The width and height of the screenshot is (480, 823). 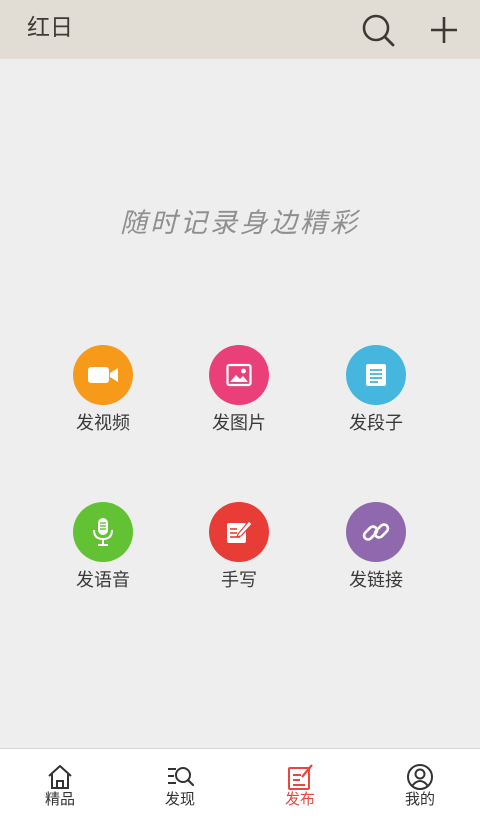 I want to click on image-icon, so click(x=239, y=375).